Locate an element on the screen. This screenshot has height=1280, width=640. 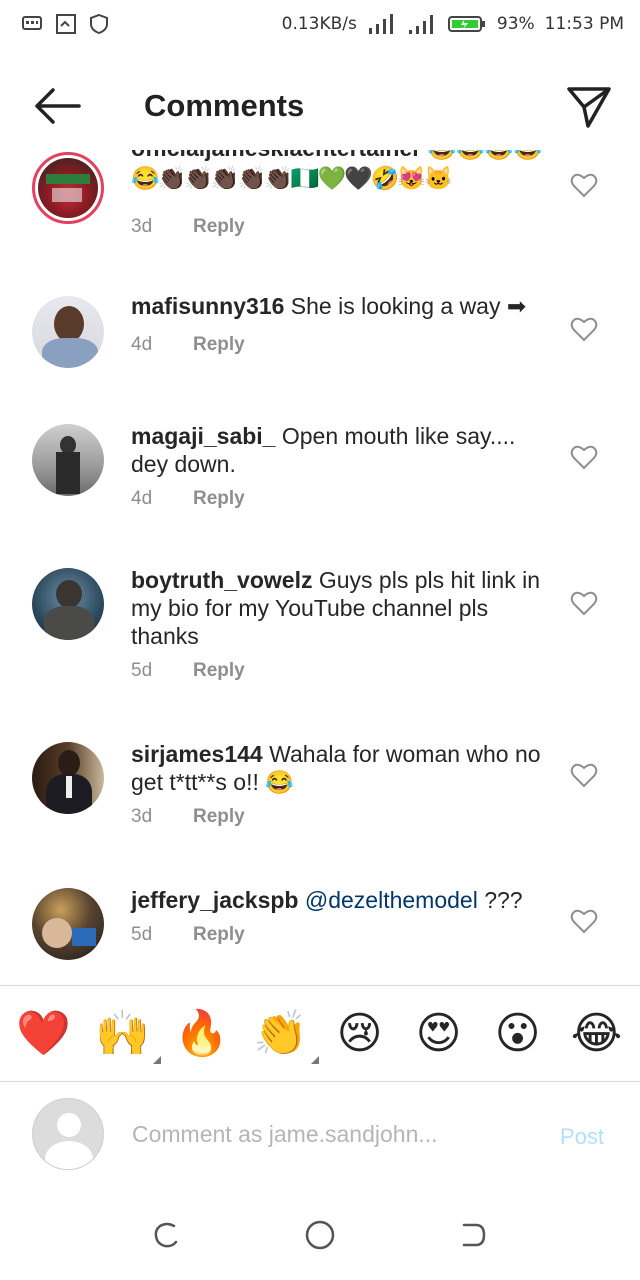
home-circle-icon is located at coordinates (320, 1235).